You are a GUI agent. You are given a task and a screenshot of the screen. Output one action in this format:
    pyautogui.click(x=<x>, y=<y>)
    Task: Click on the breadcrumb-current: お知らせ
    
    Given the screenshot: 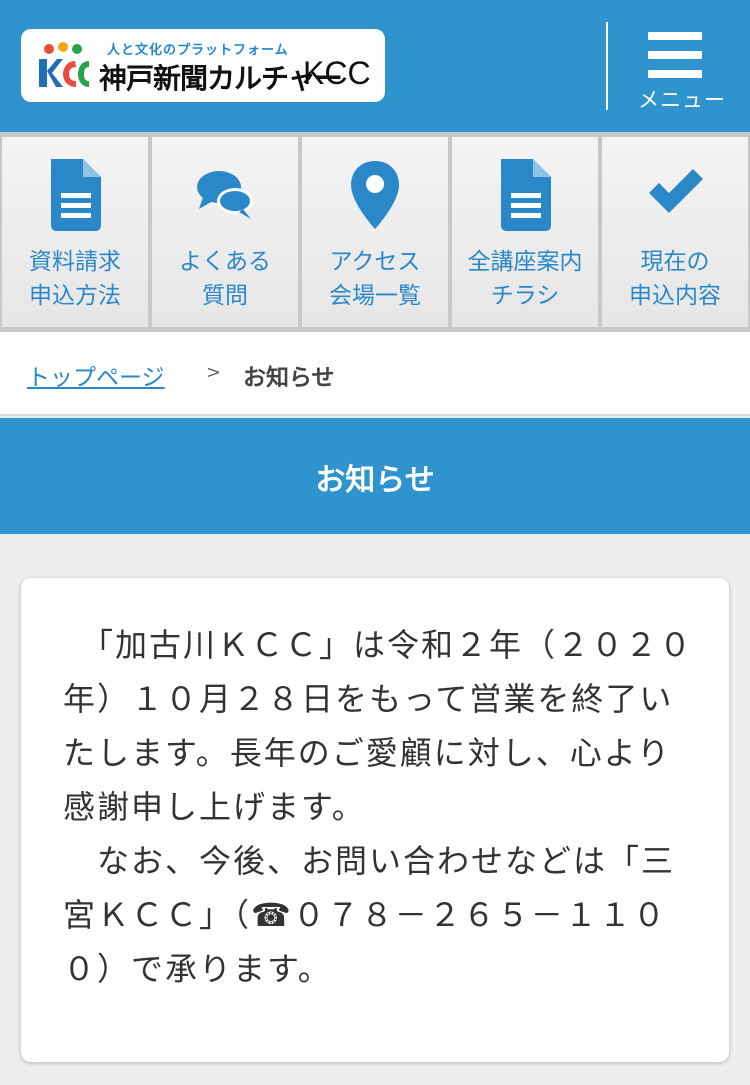 What is the action you would take?
    pyautogui.click(x=289, y=378)
    